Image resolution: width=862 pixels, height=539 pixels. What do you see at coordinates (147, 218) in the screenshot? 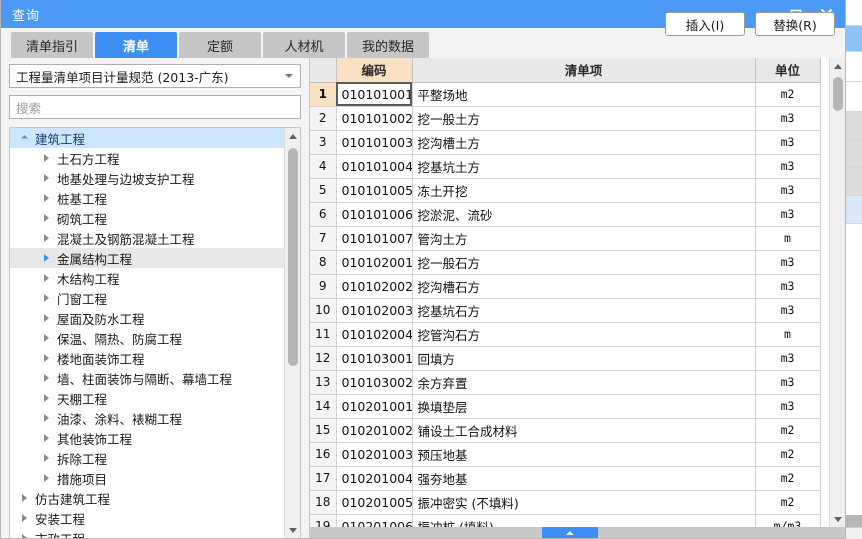
I see `tree-item: 砌筑工程` at bounding box center [147, 218].